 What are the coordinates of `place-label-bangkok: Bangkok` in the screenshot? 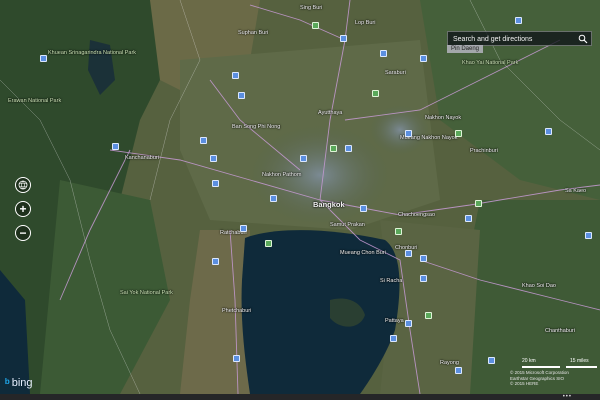 It's located at (329, 204).